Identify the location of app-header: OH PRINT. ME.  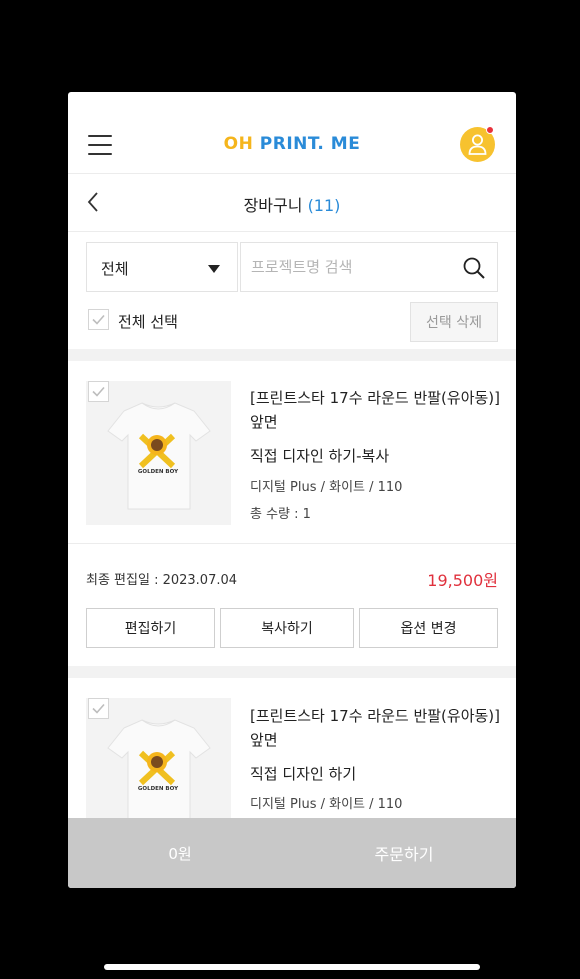
(292, 133).